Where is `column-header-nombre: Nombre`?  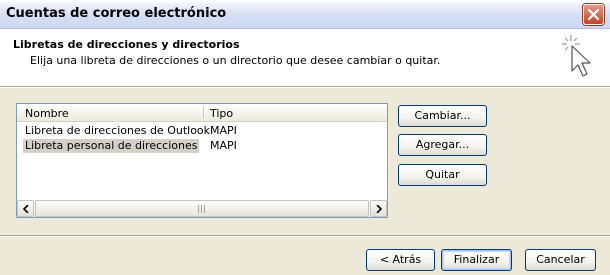 column-header-nombre: Nombre is located at coordinates (47, 113).